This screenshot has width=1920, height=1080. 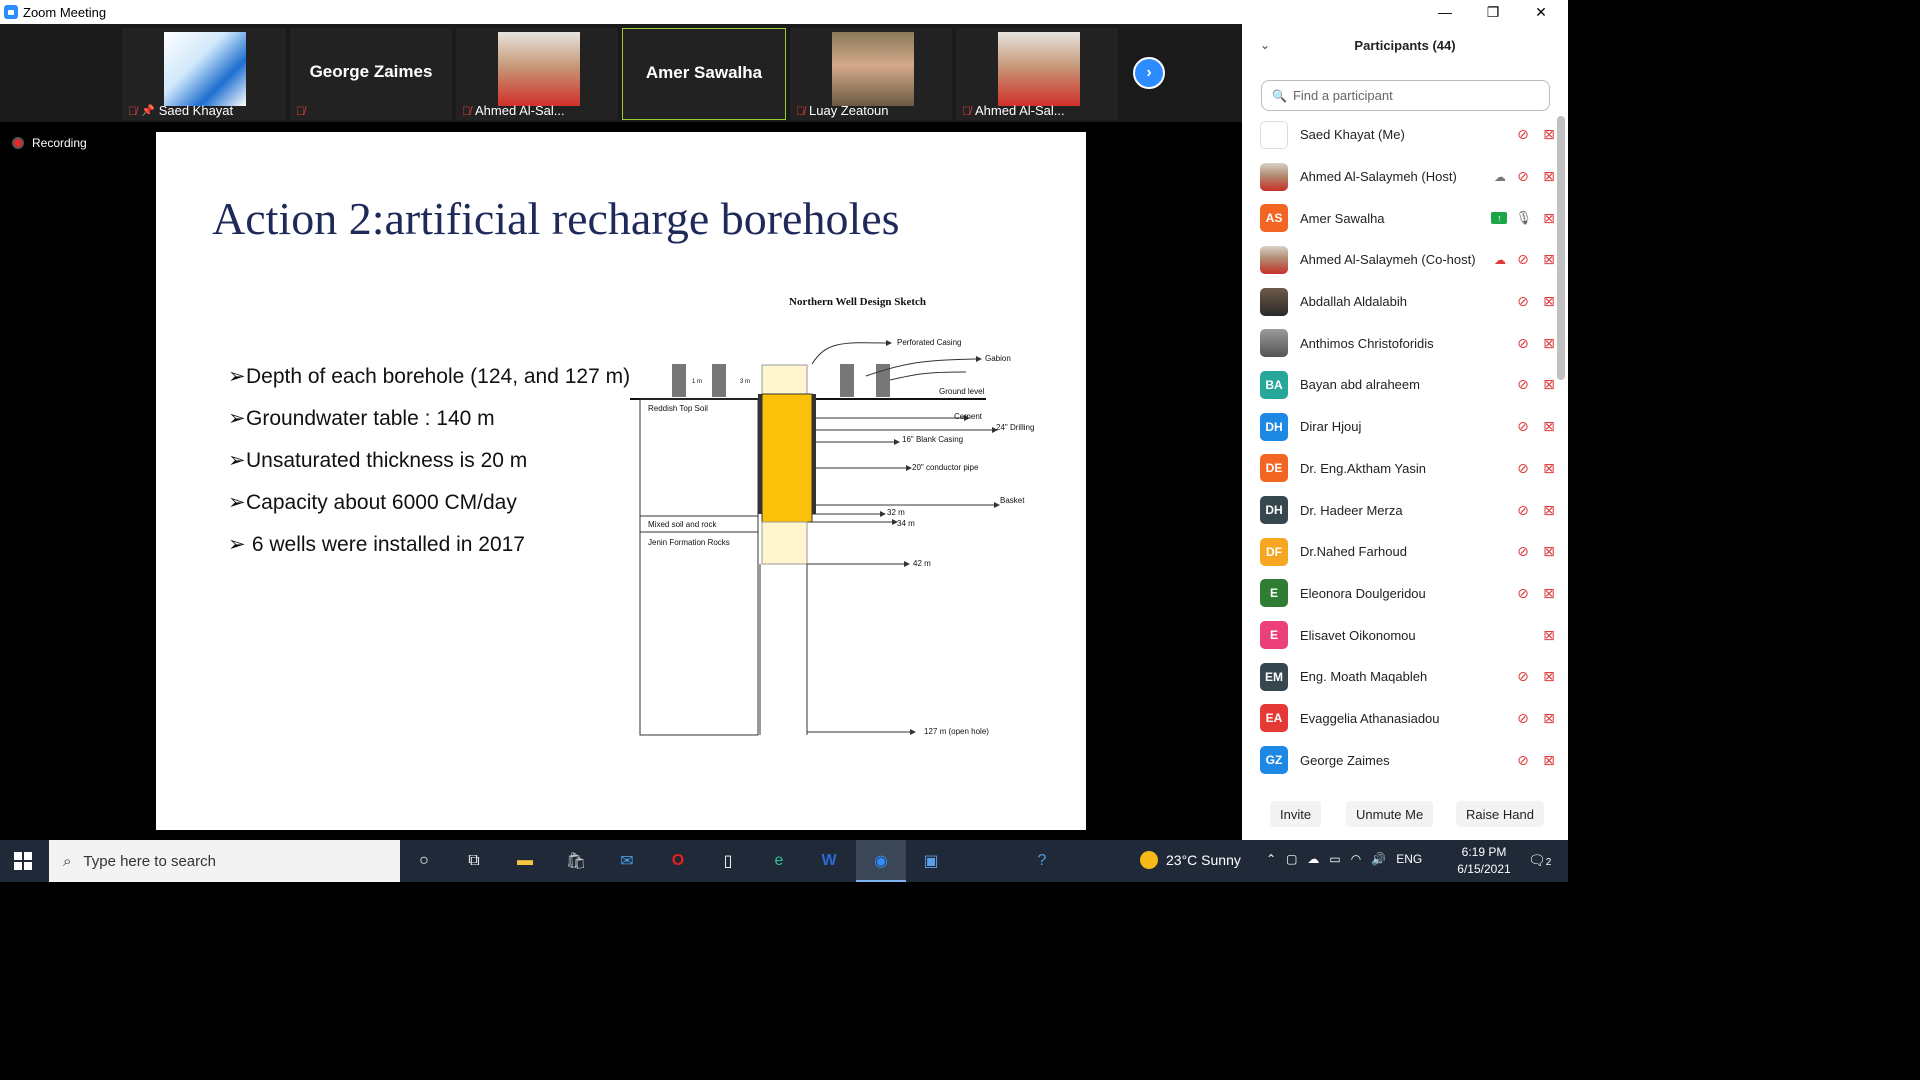 What do you see at coordinates (1400, 427) in the screenshot?
I see `participant-row: DH Dirar Hjouj ⊘ ⊠` at bounding box center [1400, 427].